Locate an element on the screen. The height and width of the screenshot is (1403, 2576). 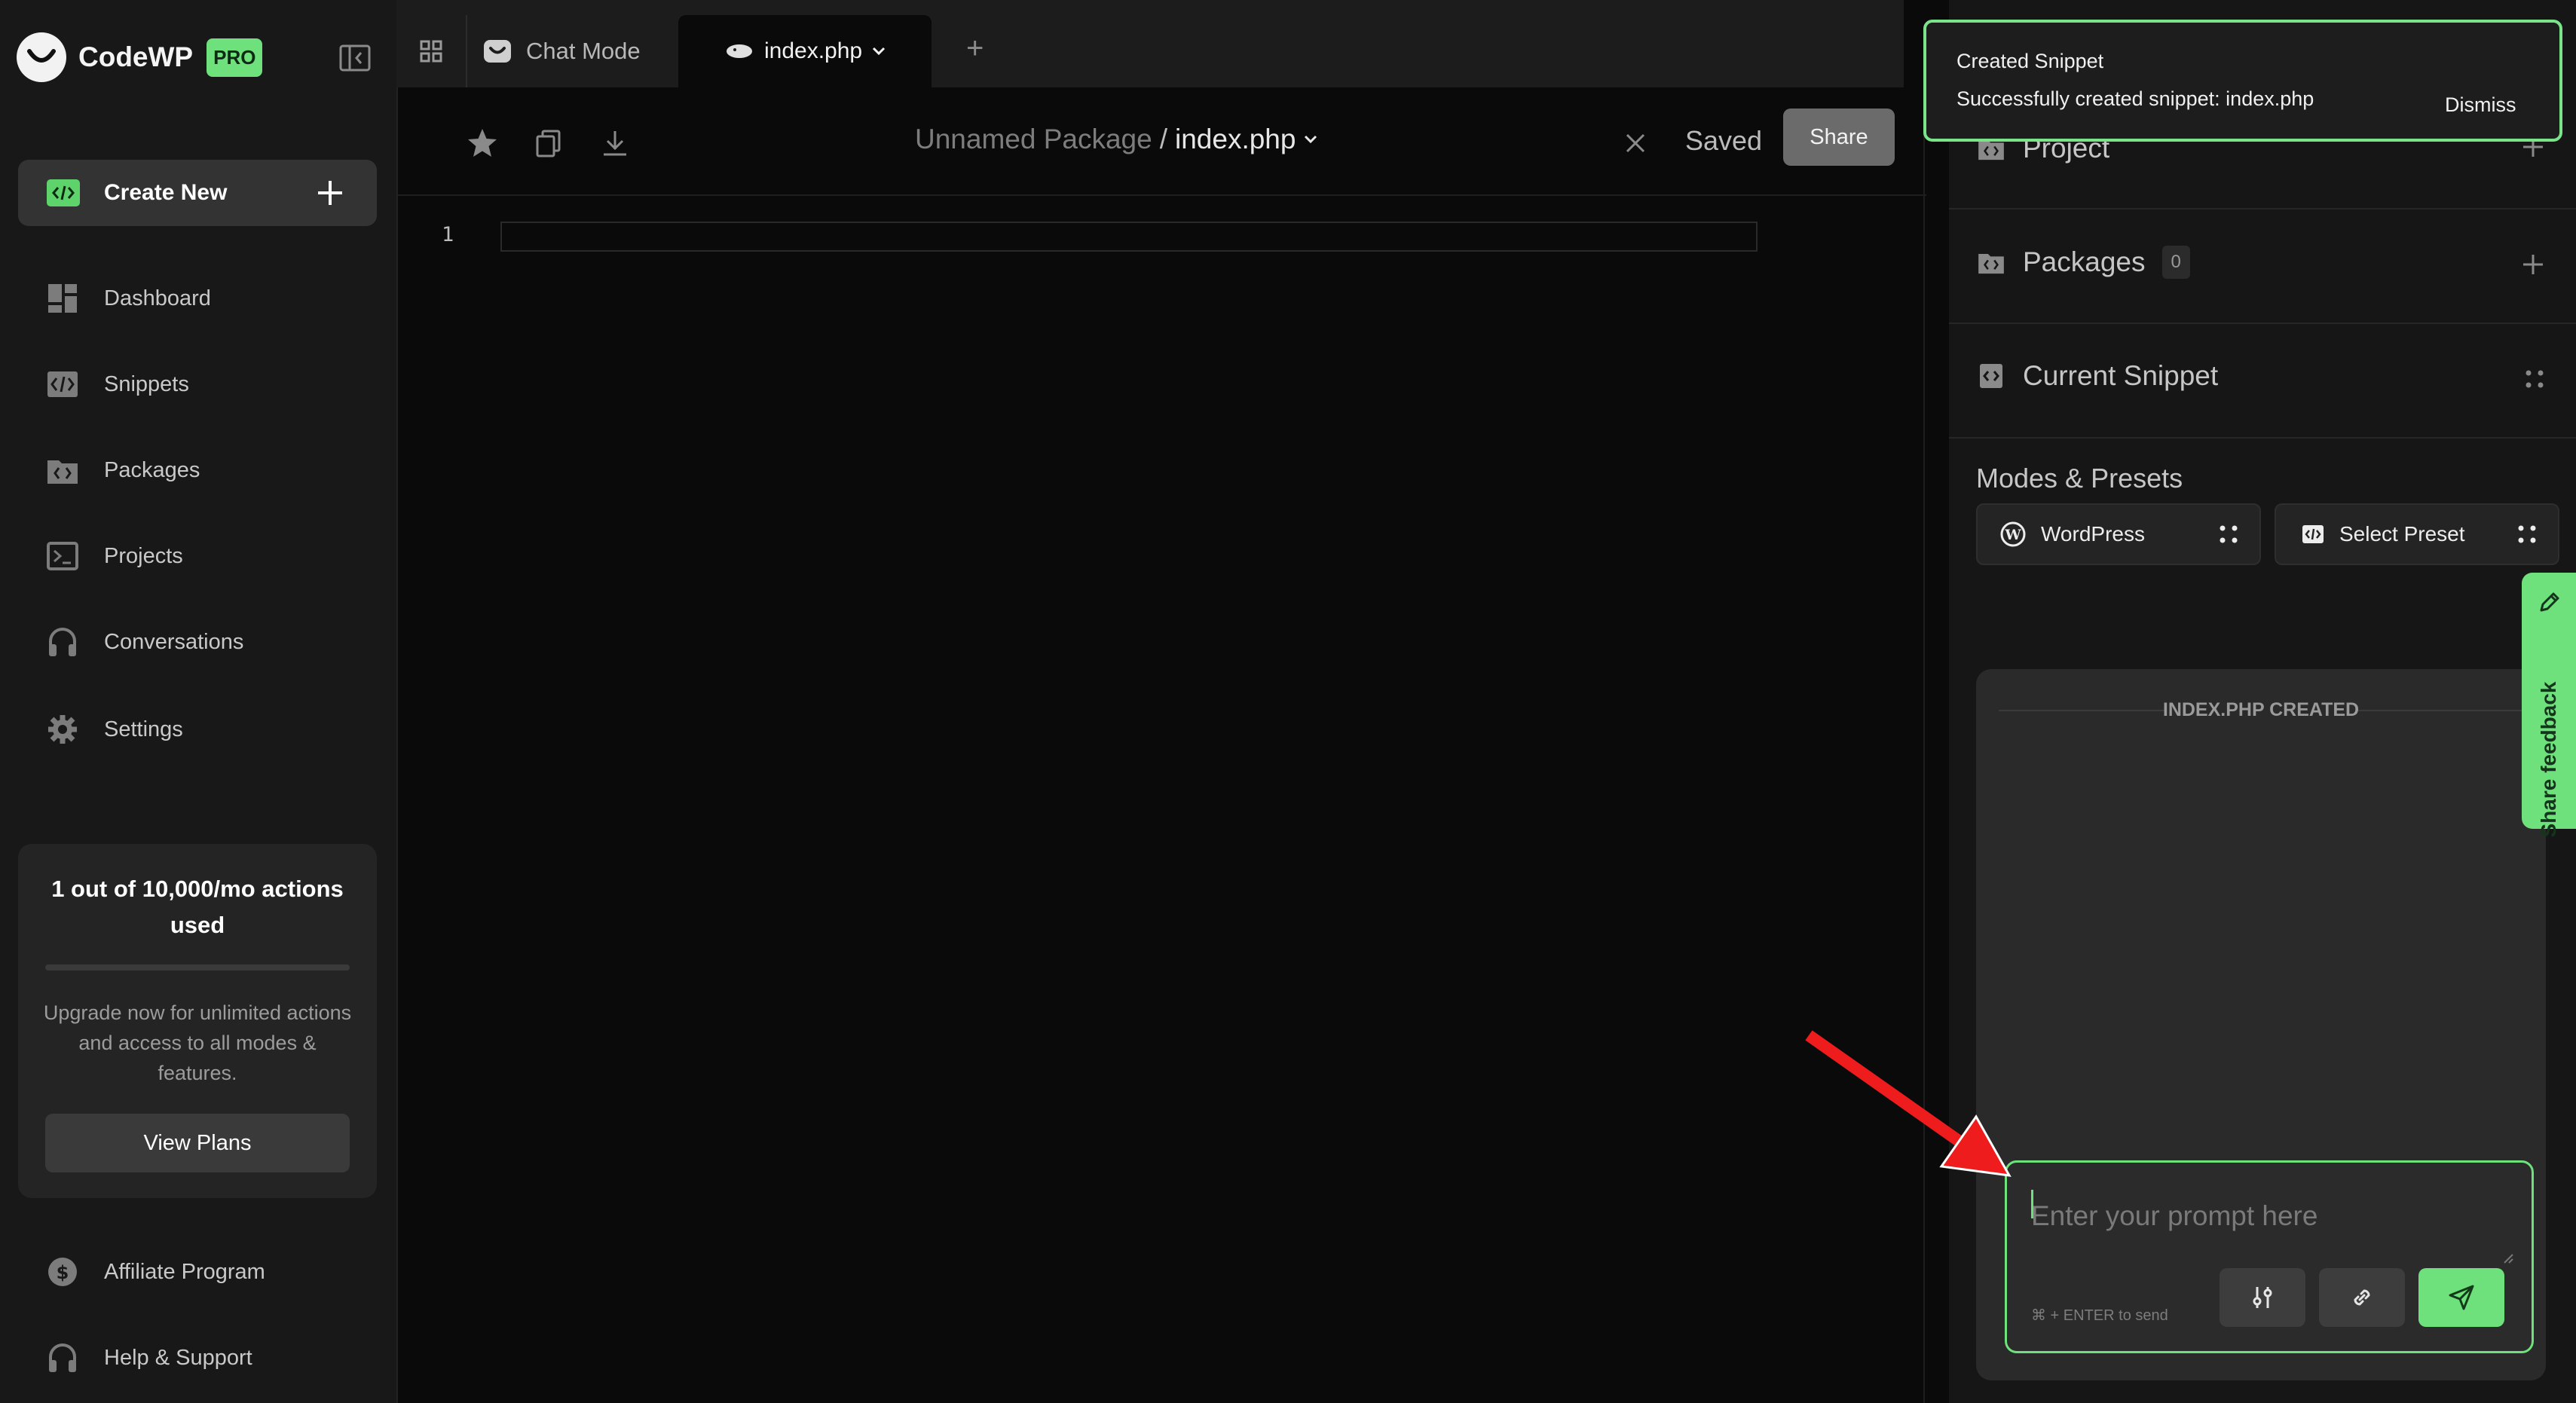
resize-grip-icon is located at coordinates (2507, 1258).